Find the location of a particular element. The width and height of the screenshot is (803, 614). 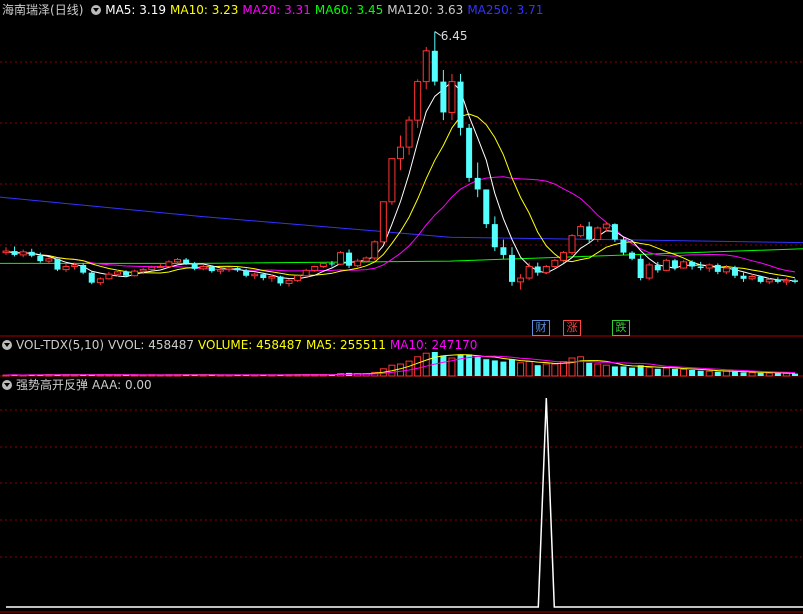

event-badge: 涨 is located at coordinates (572, 328).